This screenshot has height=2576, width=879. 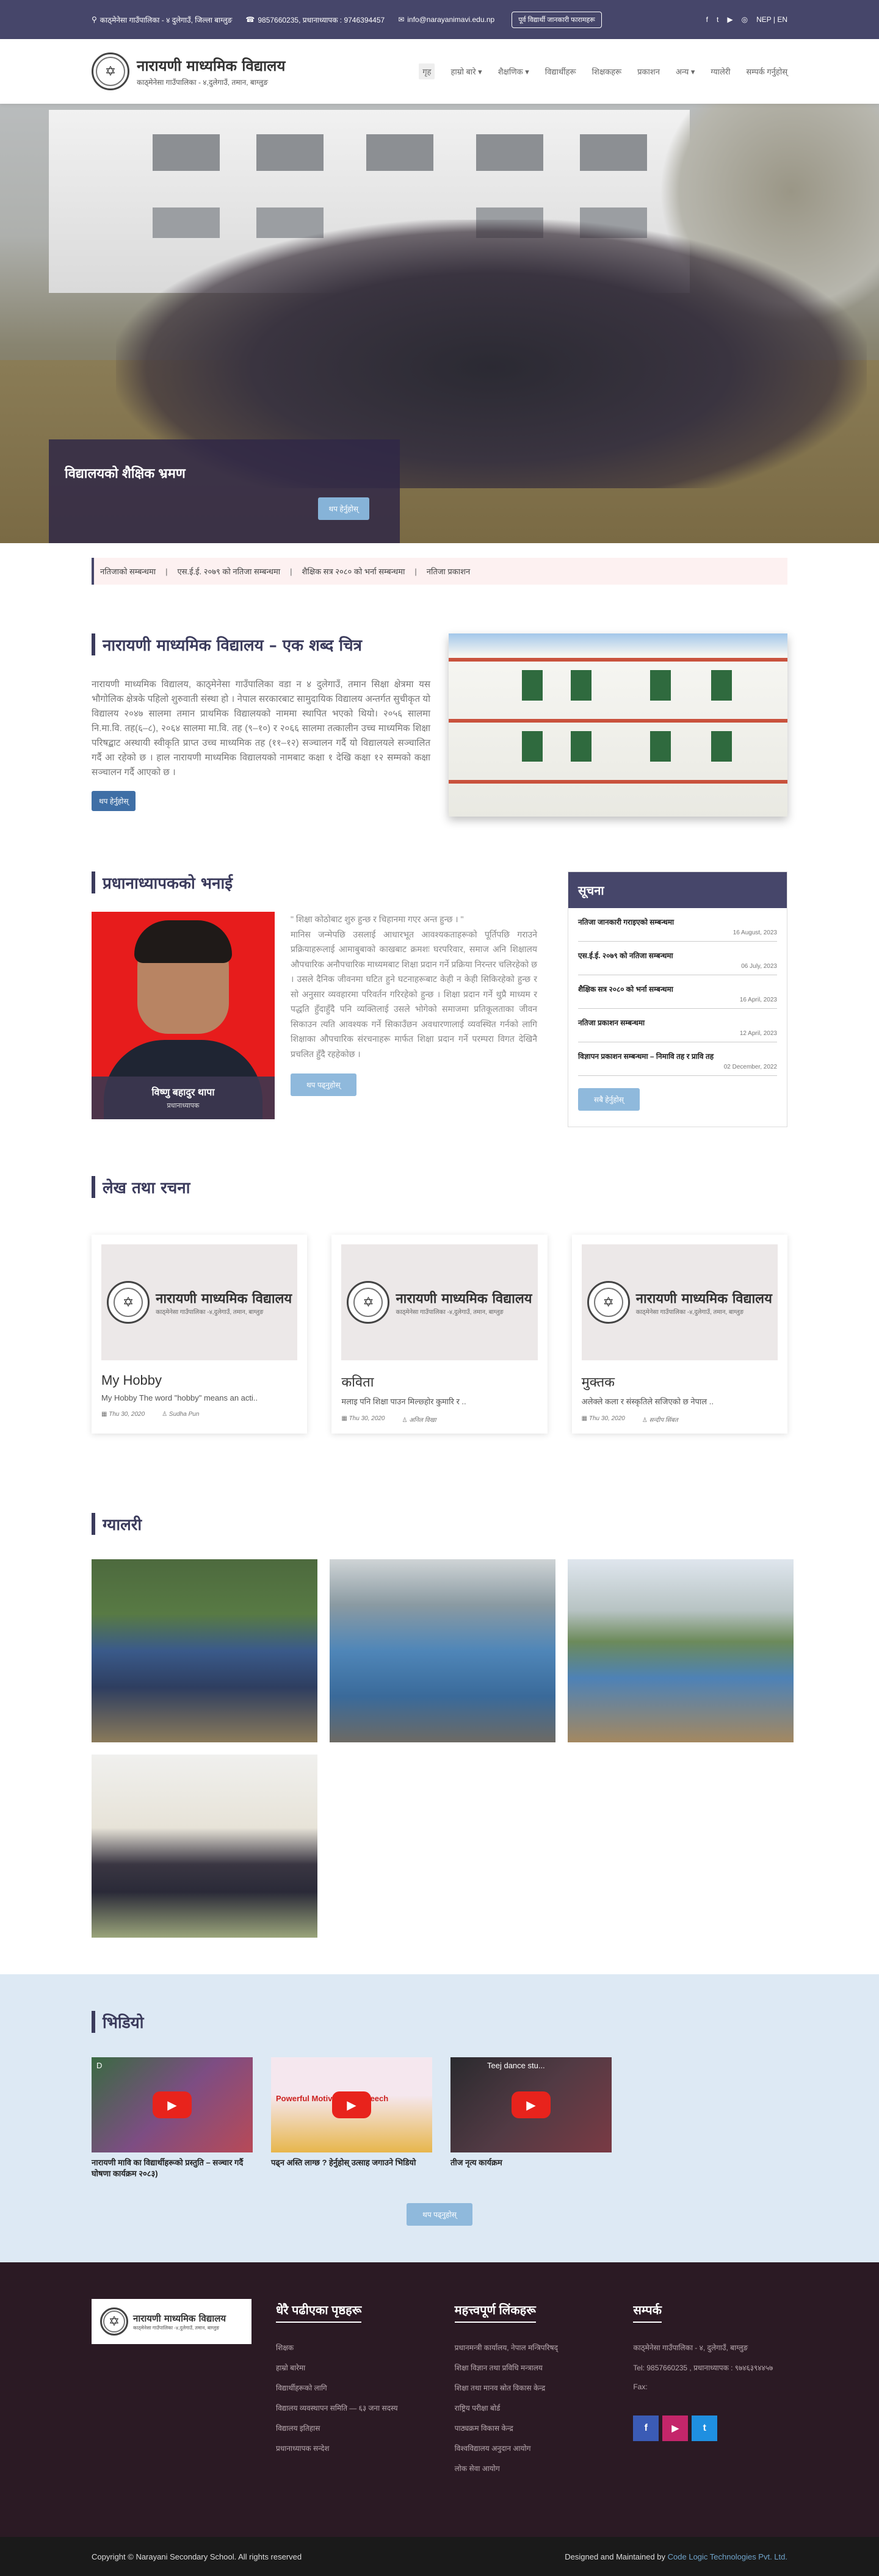 I want to click on footer-fax: Fax:, so click(x=640, y=2387).